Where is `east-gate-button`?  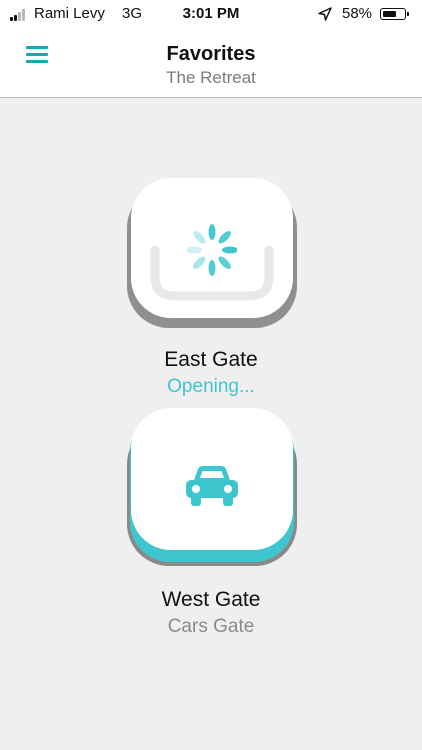 east-gate-button is located at coordinates (212, 253).